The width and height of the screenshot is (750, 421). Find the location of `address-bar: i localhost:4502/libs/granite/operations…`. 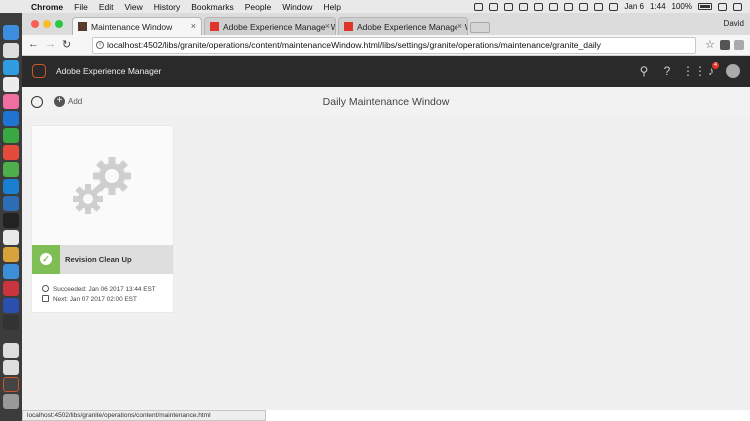

address-bar: i localhost:4502/libs/granite/operations… is located at coordinates (394, 45).